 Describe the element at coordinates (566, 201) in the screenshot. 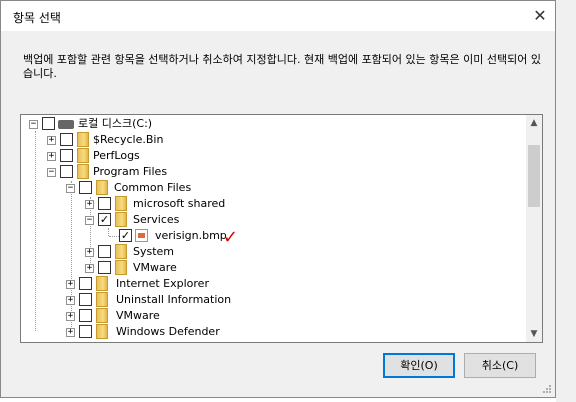

I see `background-window` at that location.